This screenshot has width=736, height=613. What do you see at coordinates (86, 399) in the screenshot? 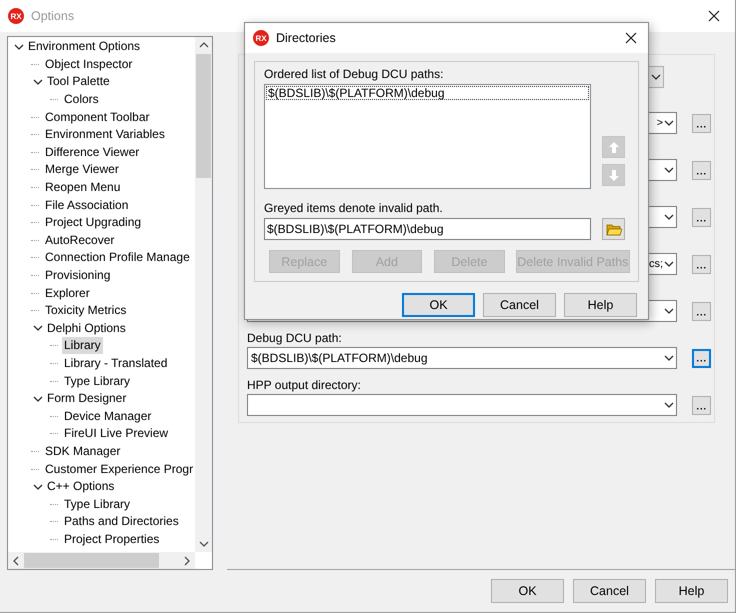
I see `tree-item: Form Designer` at bounding box center [86, 399].